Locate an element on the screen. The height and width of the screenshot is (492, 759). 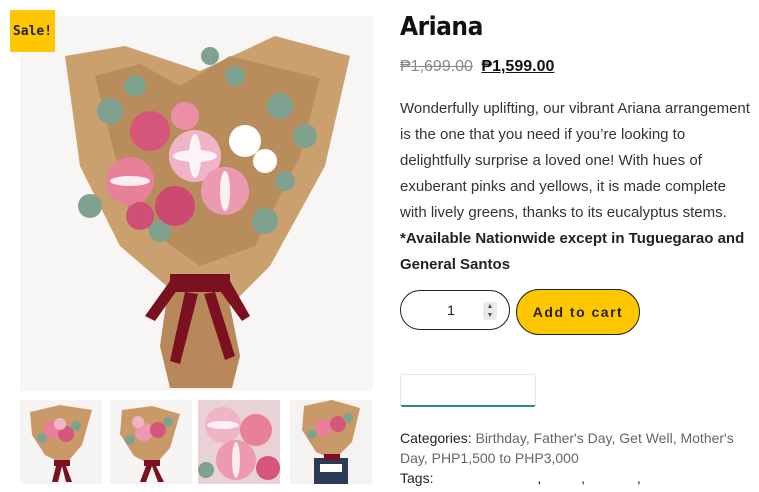
product-tags: Tags: , , , is located at coordinates (520, 478).